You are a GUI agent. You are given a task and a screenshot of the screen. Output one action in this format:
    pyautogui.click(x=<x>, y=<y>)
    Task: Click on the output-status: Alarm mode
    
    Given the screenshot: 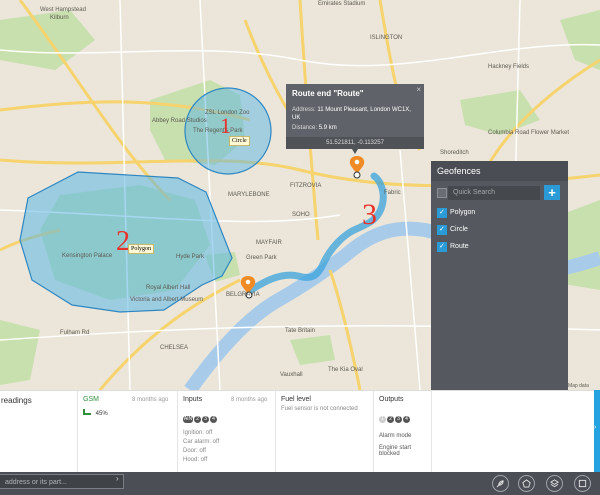 What is the action you would take?
    pyautogui.click(x=395, y=436)
    